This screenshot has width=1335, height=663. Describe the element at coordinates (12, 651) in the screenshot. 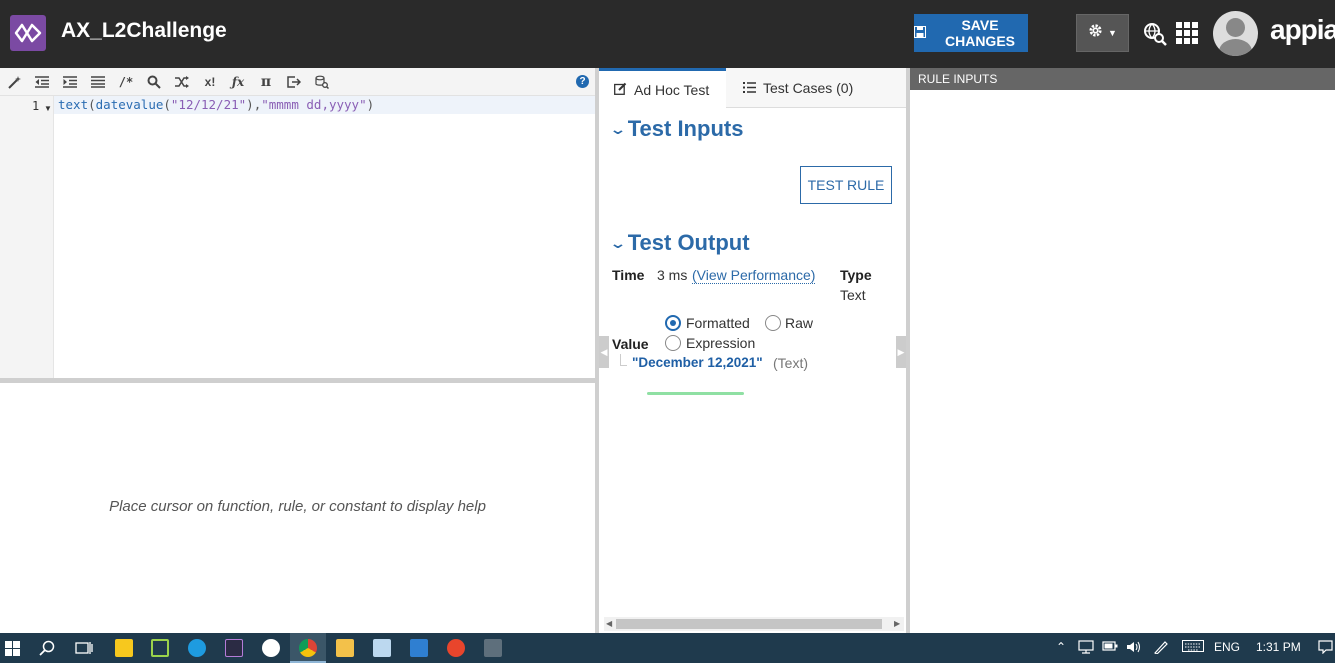

I see `windows-start-icon` at that location.